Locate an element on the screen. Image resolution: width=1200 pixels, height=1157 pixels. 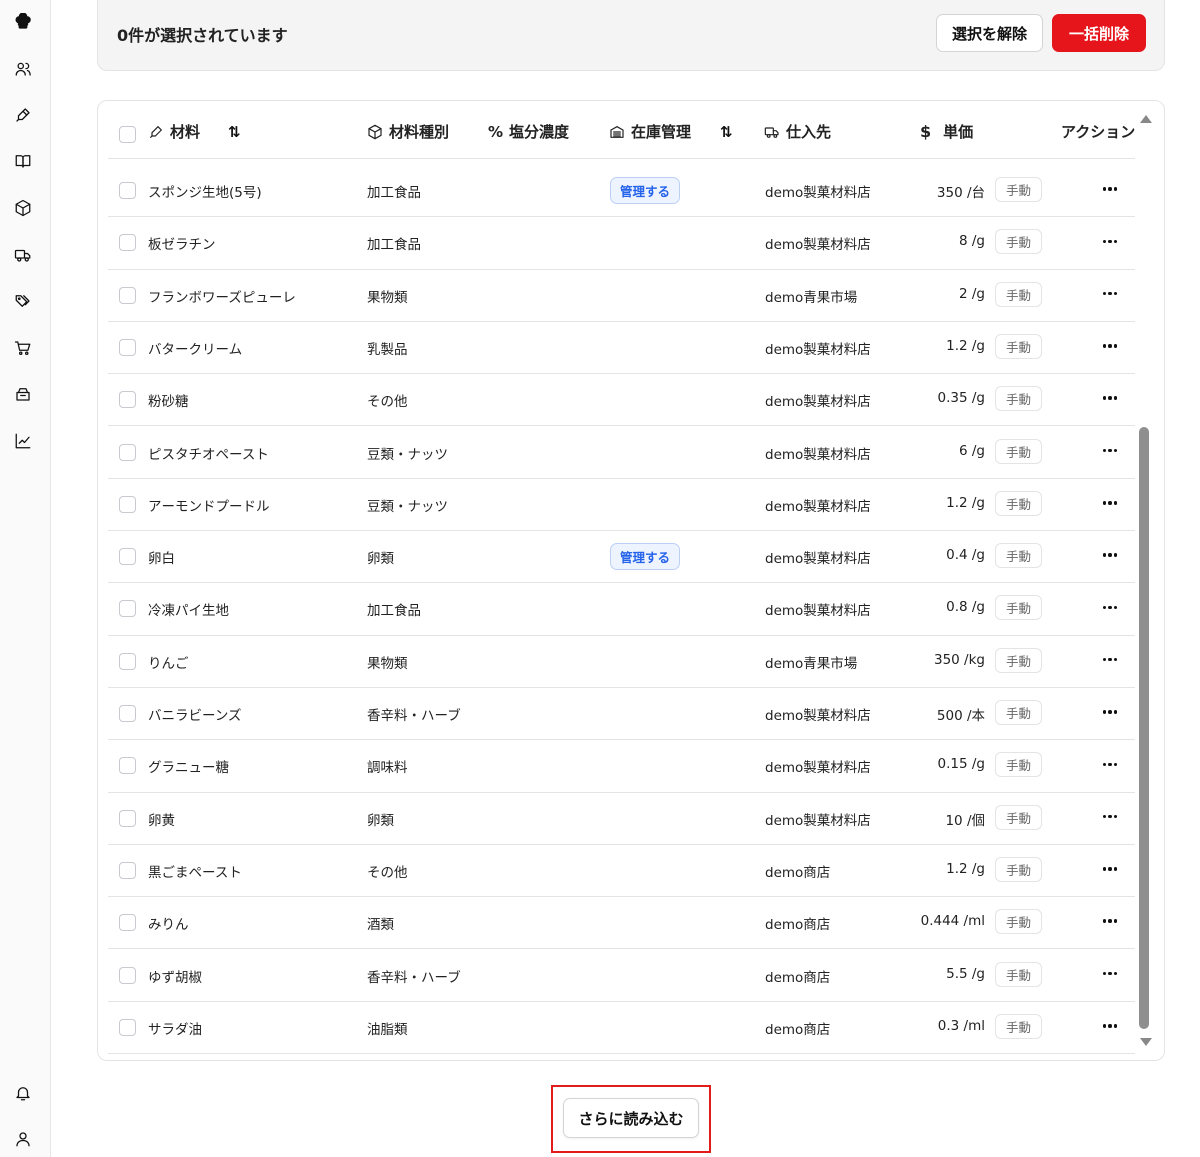
table-row: バタークリーム 乳製品 demo製菓材料店 1.2 /g 手動 is located at coordinates (621, 348).